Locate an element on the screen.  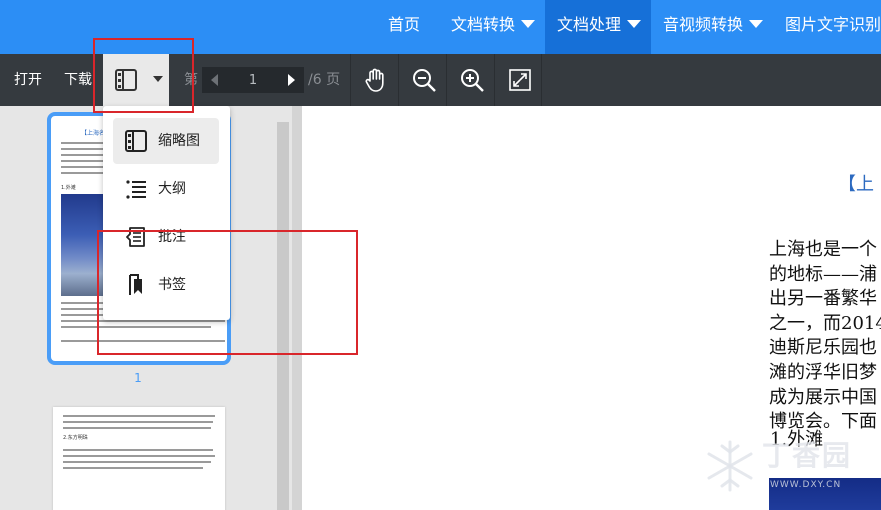
menu-item-outline: 大纲 is located at coordinates (166, 189).